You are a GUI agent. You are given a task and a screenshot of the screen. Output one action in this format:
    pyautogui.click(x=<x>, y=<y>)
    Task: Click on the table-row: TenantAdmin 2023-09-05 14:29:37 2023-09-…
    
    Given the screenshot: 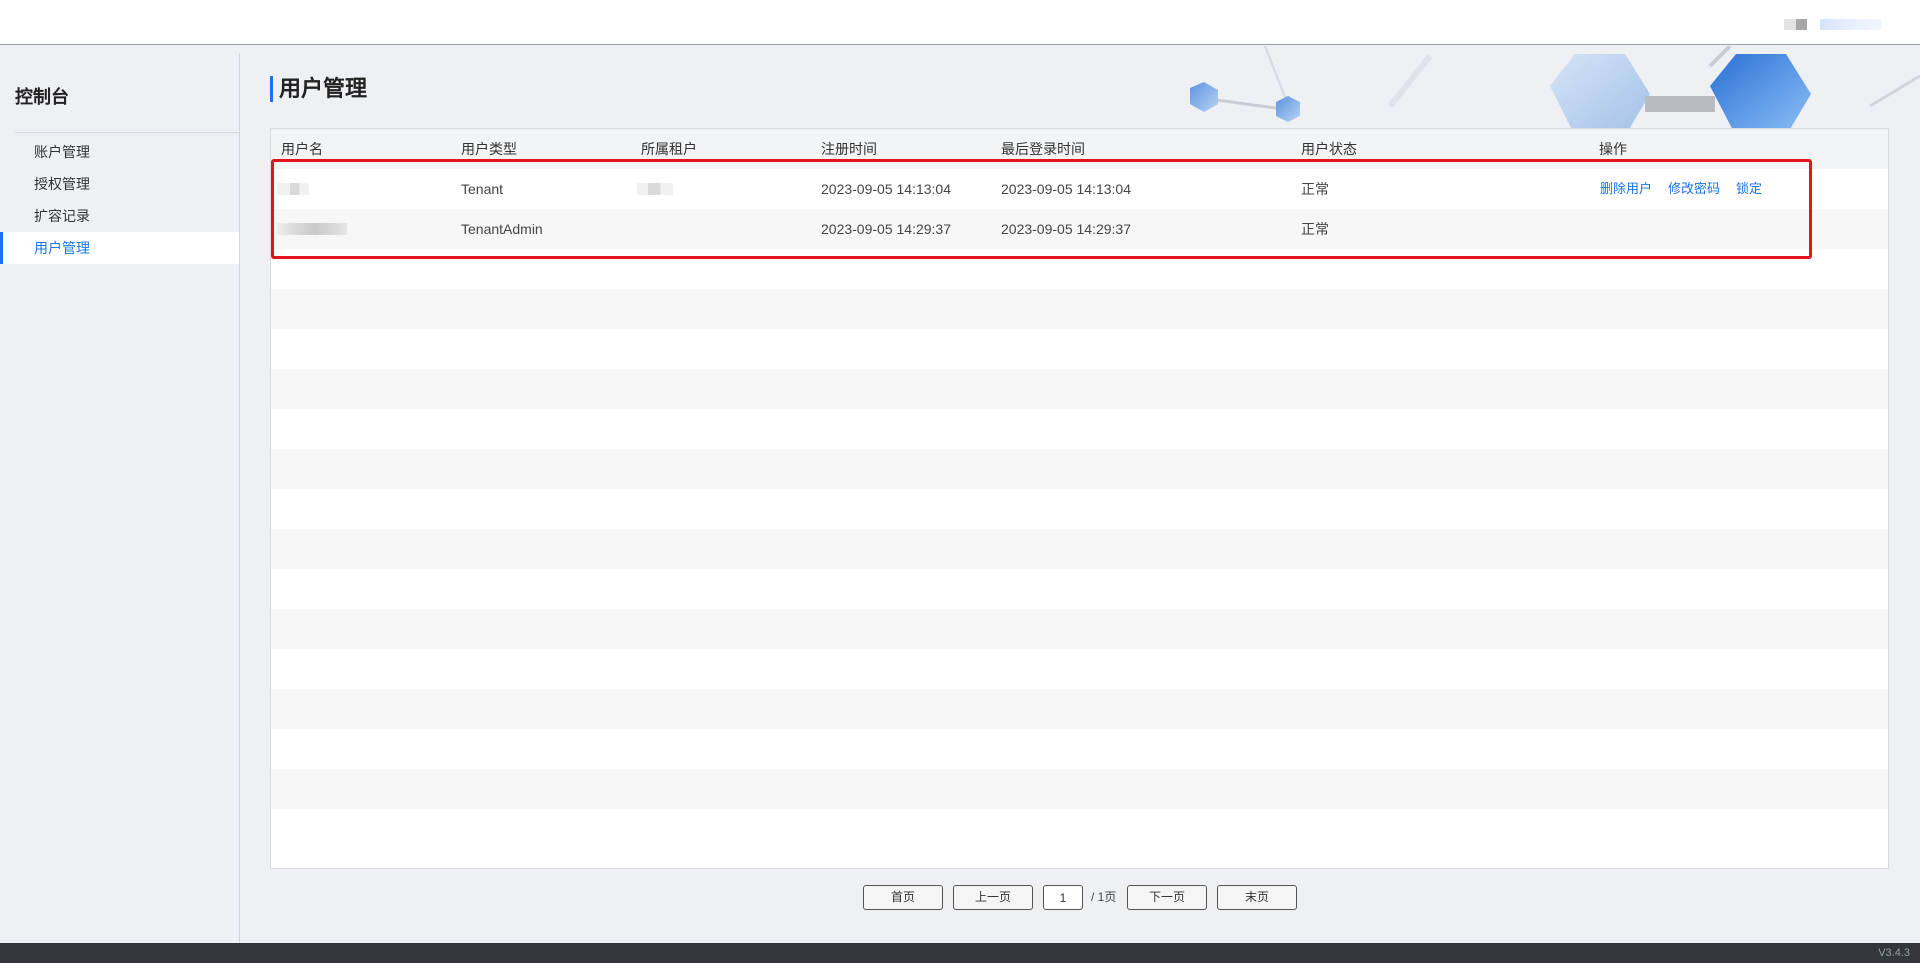 What is the action you would take?
    pyautogui.click(x=1079, y=229)
    